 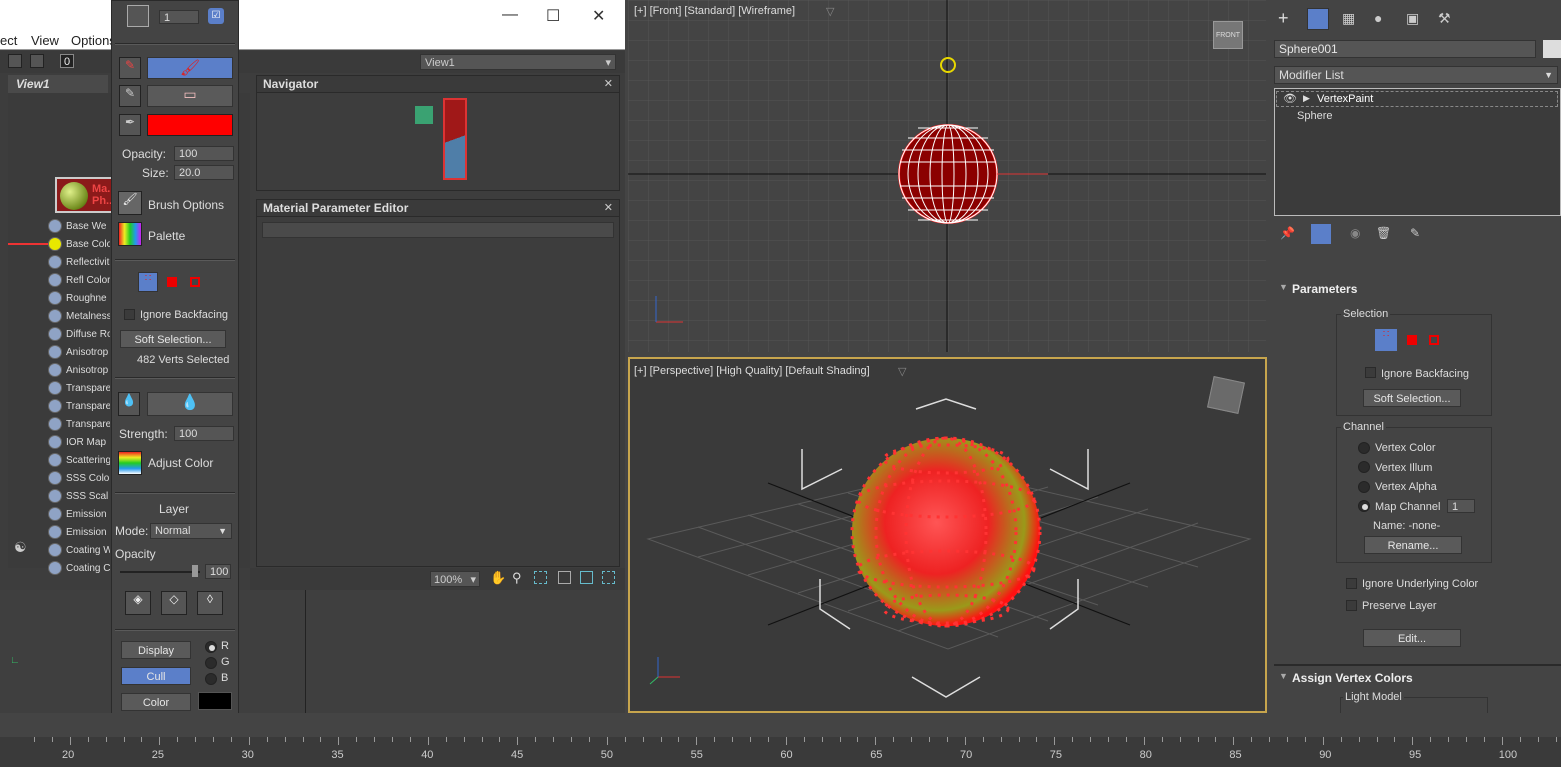 What do you see at coordinates (67, 61) in the screenshot?
I see `zero-button: 0` at bounding box center [67, 61].